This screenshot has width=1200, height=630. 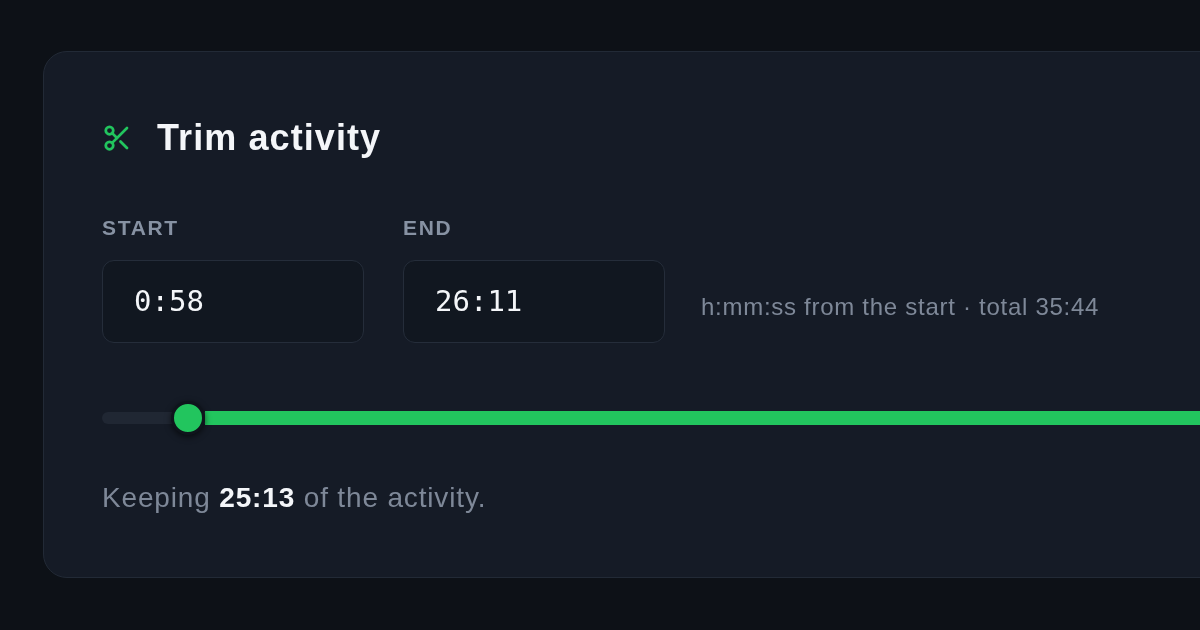 I want to click on field-label: END, so click(x=428, y=228).